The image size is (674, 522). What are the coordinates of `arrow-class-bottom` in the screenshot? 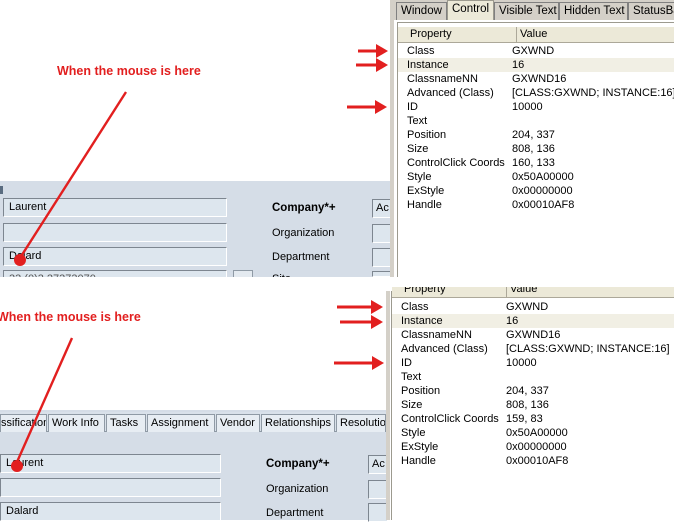 It's located at (360, 307).